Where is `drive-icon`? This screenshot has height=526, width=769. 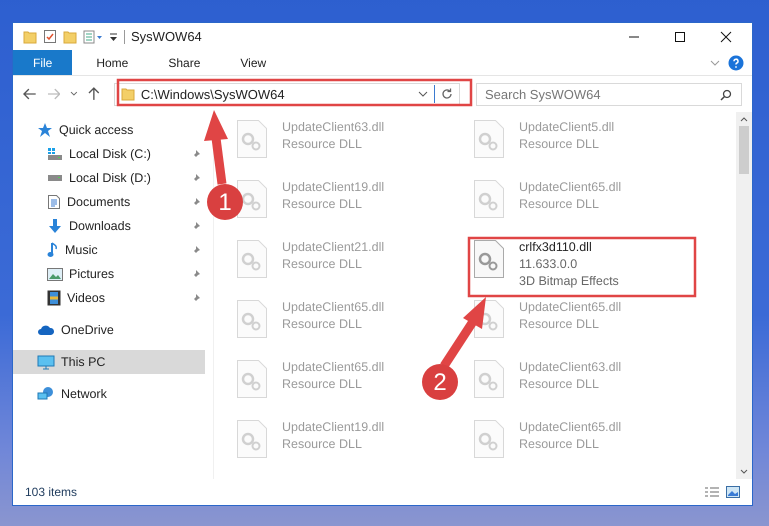
drive-icon is located at coordinates (55, 178).